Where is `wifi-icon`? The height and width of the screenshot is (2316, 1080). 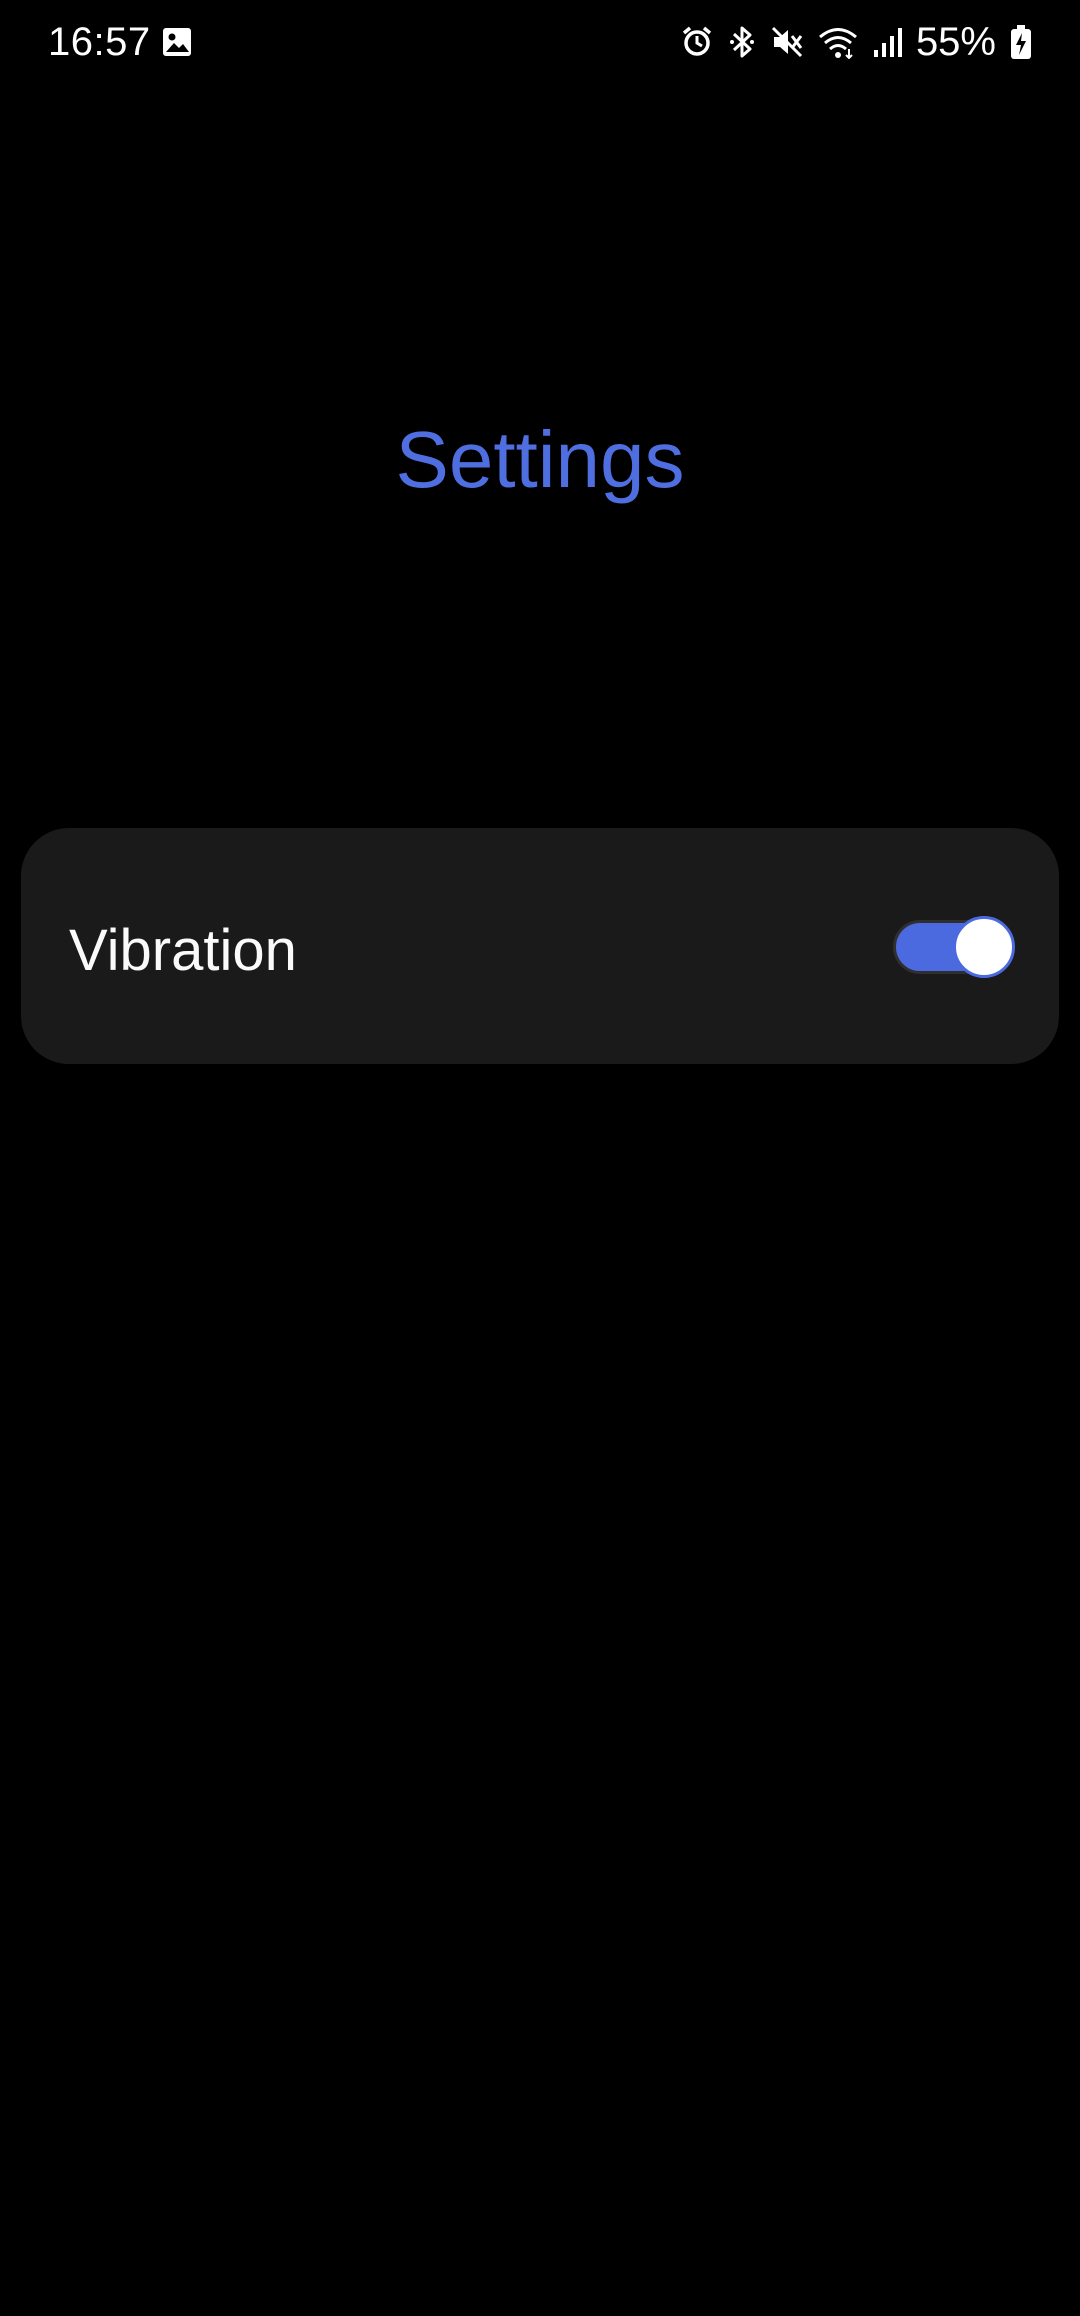
wifi-icon is located at coordinates (838, 42).